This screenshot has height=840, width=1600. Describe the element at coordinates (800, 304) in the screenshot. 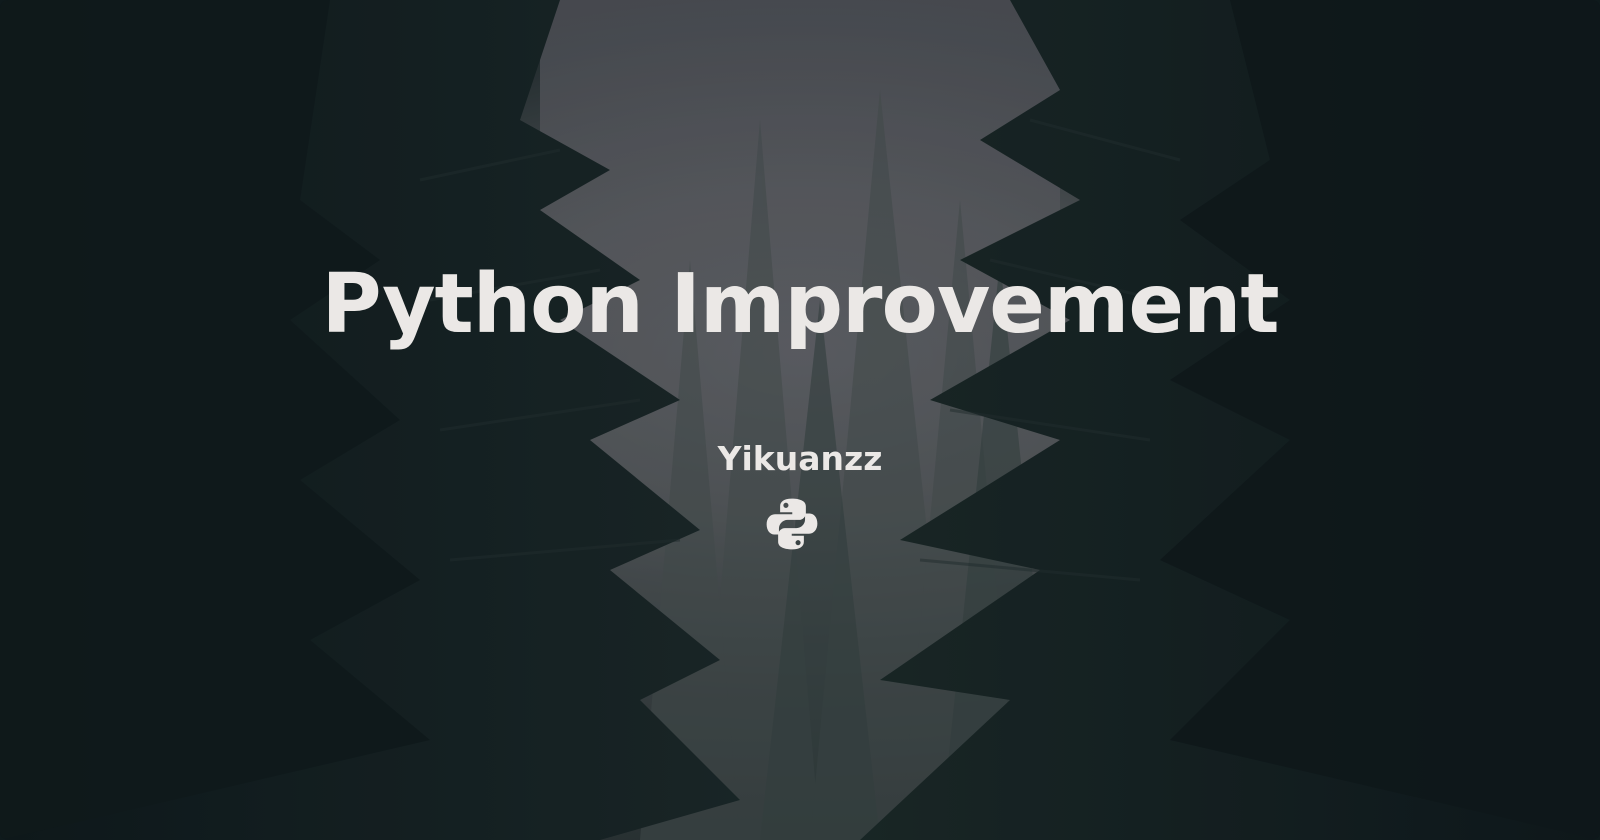

I see `page-title: Python Improvement` at that location.